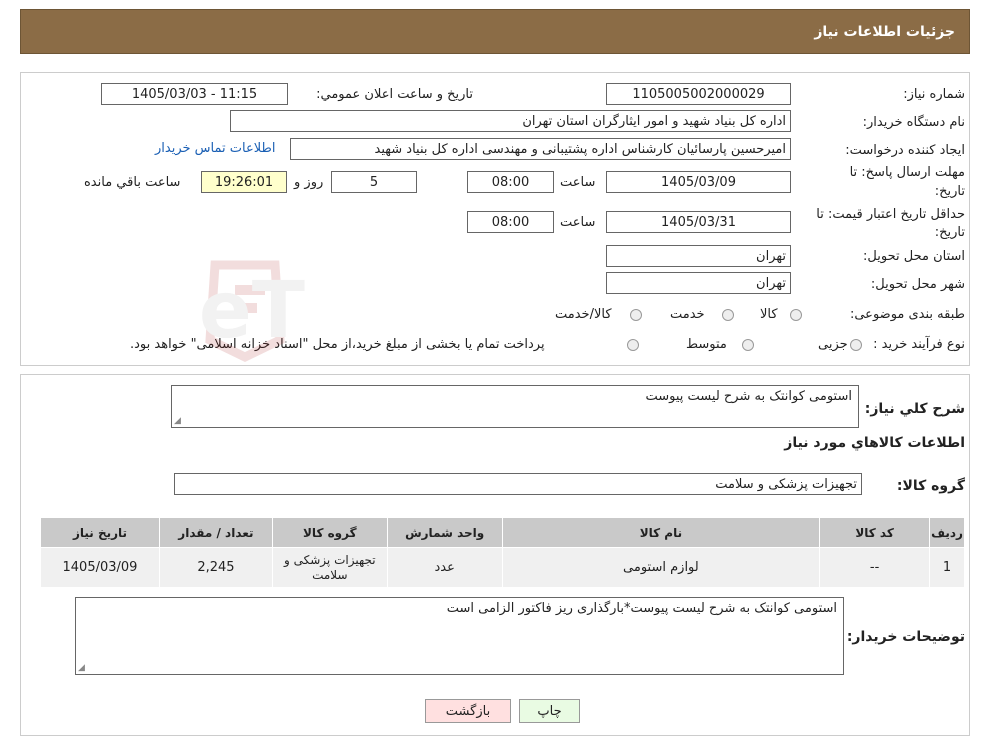 The width and height of the screenshot is (985, 744). What do you see at coordinates (309, 182) in the screenshot?
I see `days-label: روز و` at bounding box center [309, 182].